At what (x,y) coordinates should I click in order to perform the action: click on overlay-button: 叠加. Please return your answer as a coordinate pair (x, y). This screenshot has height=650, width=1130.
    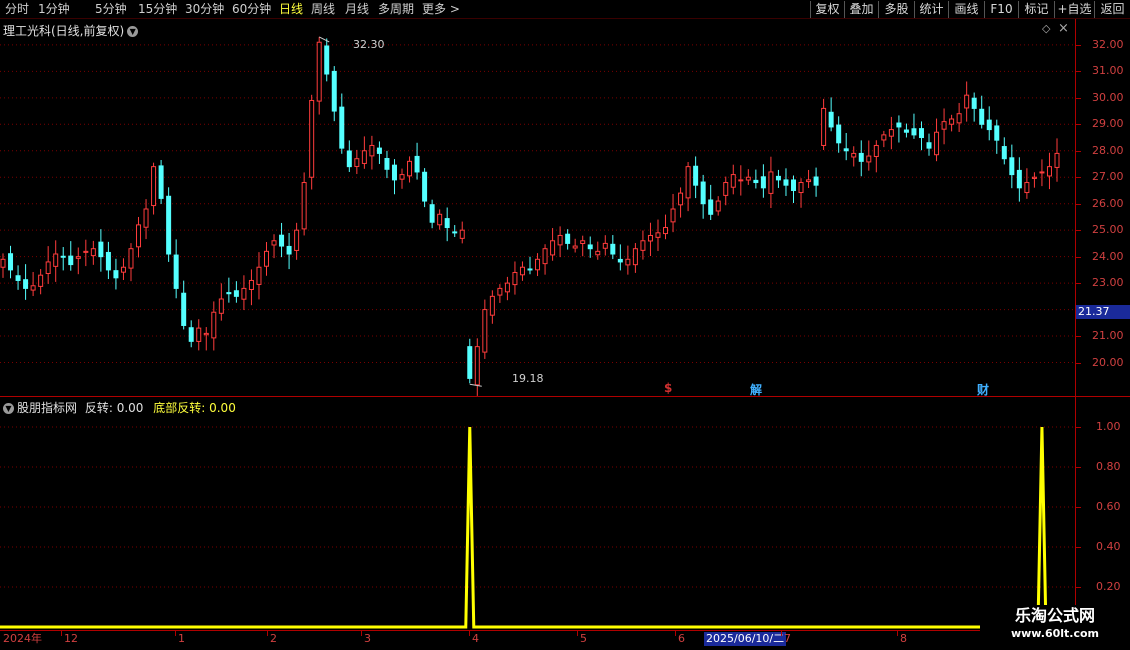
    Looking at the image, I should click on (861, 9).